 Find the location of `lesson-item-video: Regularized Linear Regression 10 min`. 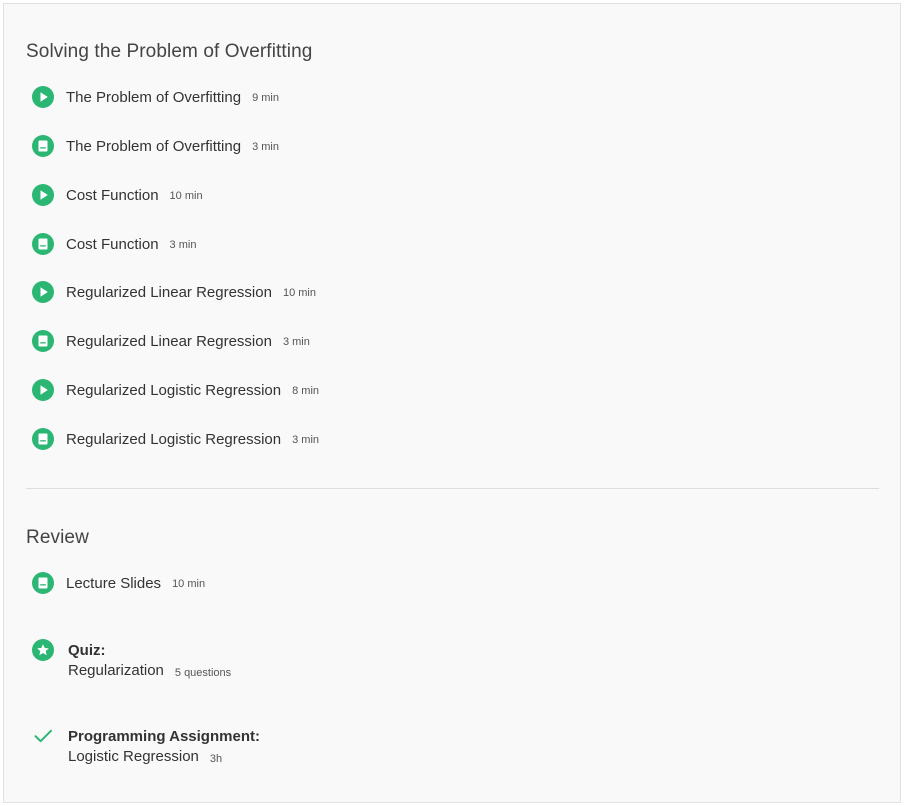

lesson-item-video: Regularized Linear Regression 10 min is located at coordinates (174, 292).